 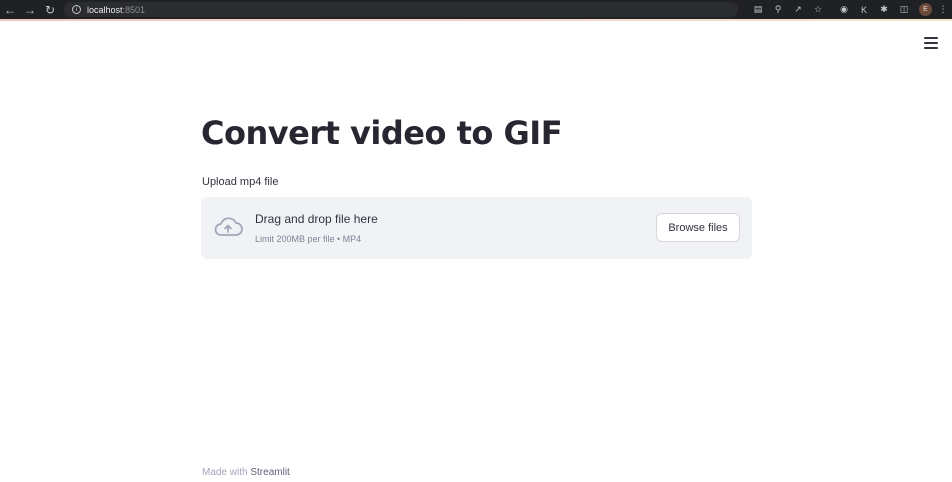 I want to click on url-port: :8501, so click(x=134, y=9).